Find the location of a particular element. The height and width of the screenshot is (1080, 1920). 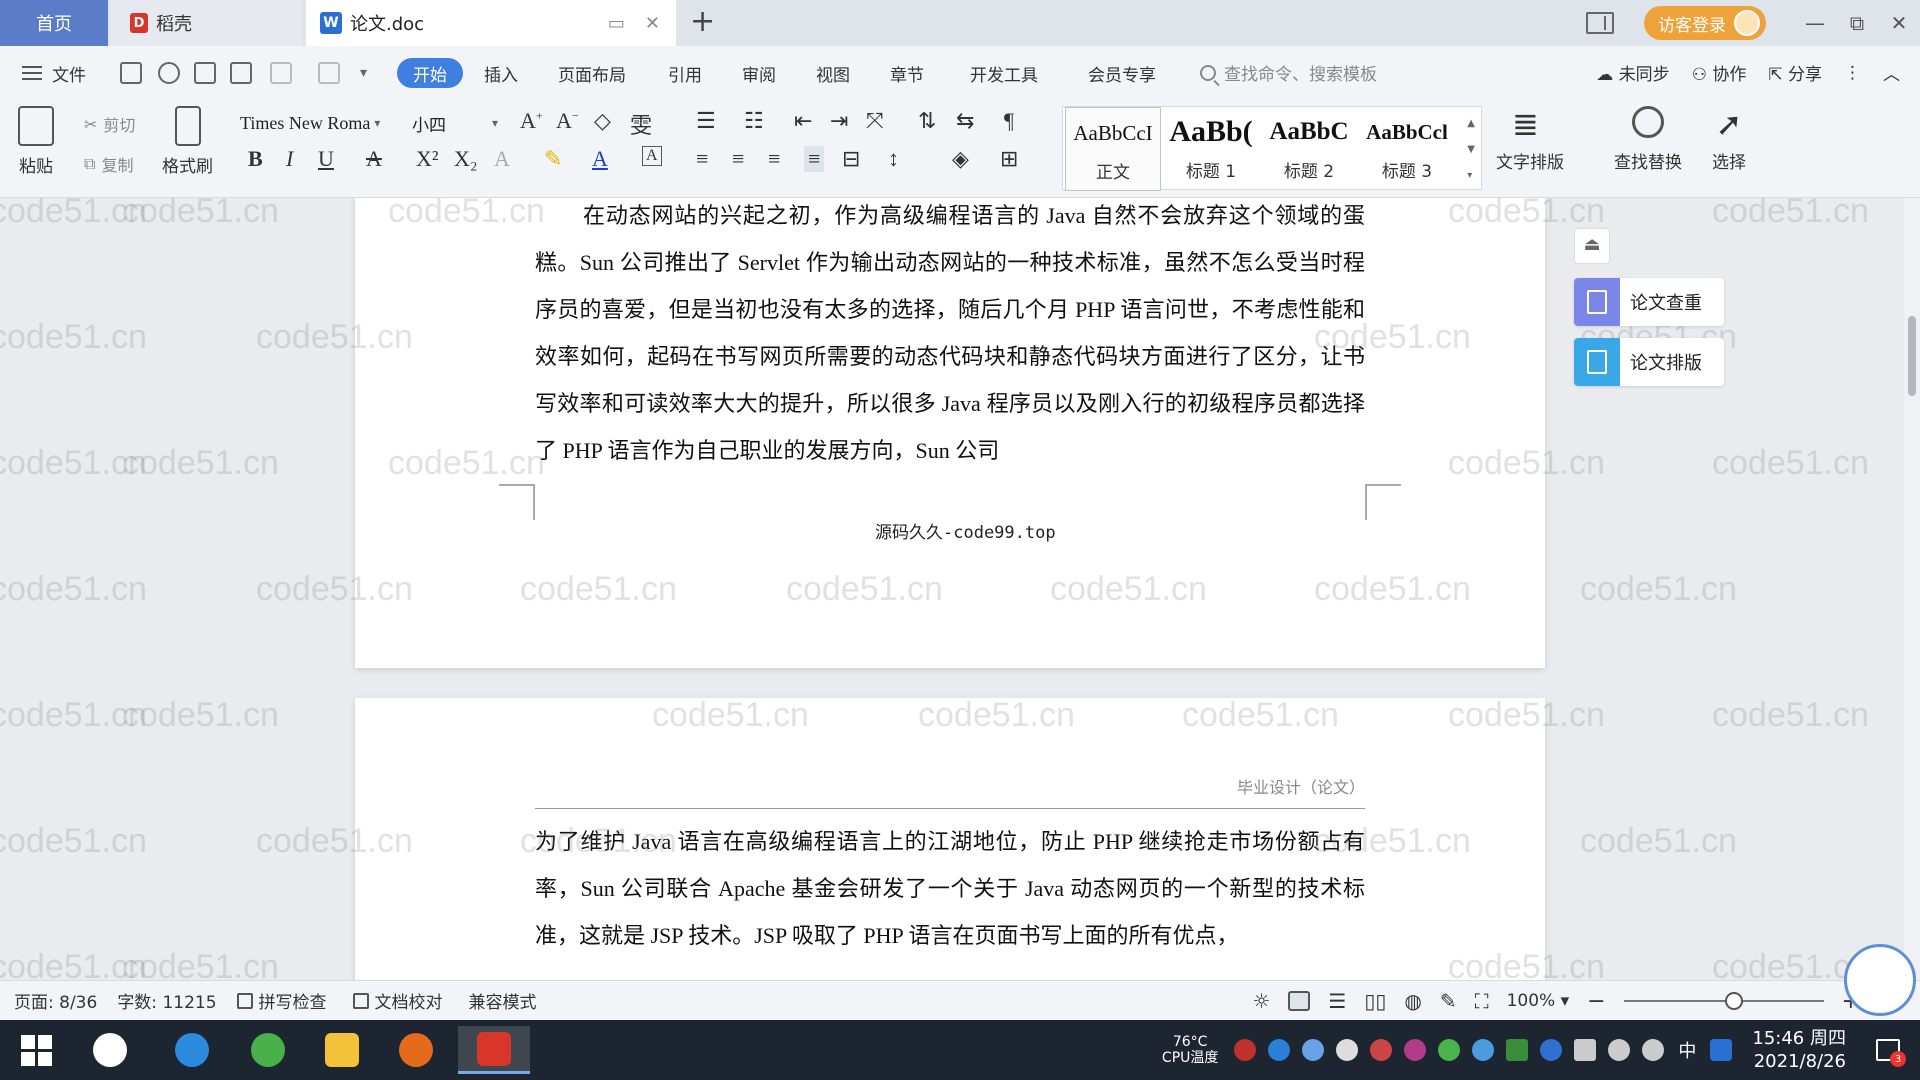

assistant-avatar-icon is located at coordinates (1880, 980).